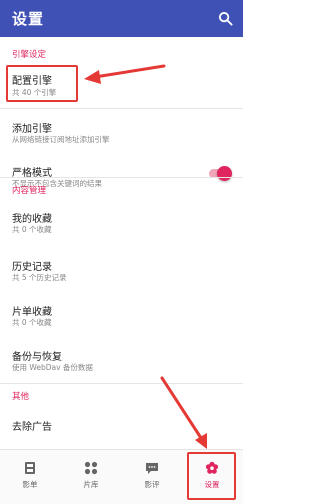 This screenshot has height=504, width=320. What do you see at coordinates (121, 223) in the screenshot?
I see `favorites-item: 我的收藏 共 0 个收藏` at bounding box center [121, 223].